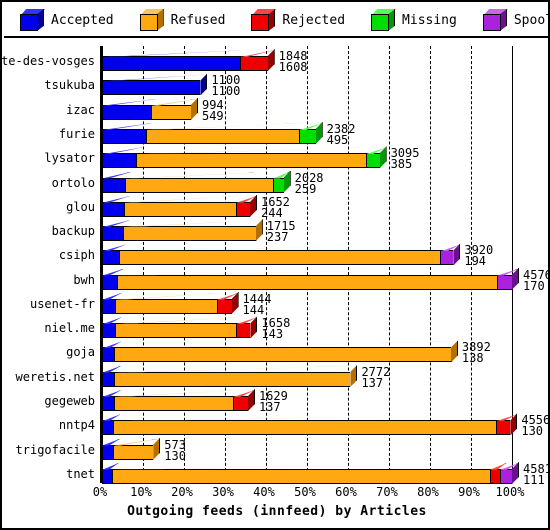 This screenshot has width=550, height=530. I want to click on legend-swatch-spooled-icon, so click(495, 20).